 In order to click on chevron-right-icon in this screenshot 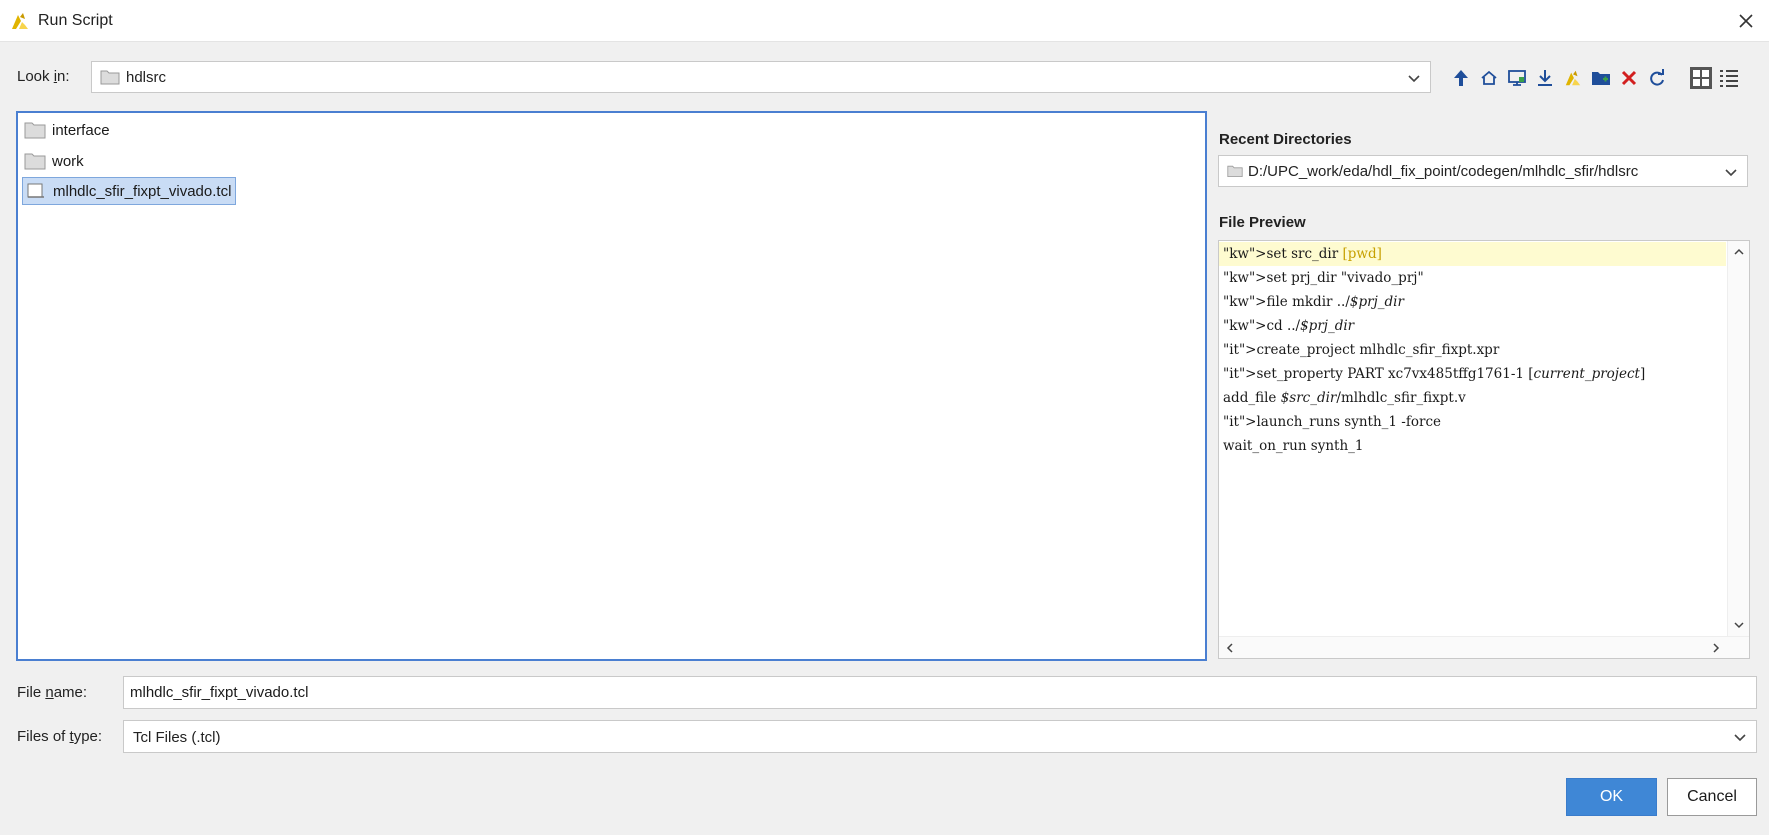, I will do `click(1716, 648)`.